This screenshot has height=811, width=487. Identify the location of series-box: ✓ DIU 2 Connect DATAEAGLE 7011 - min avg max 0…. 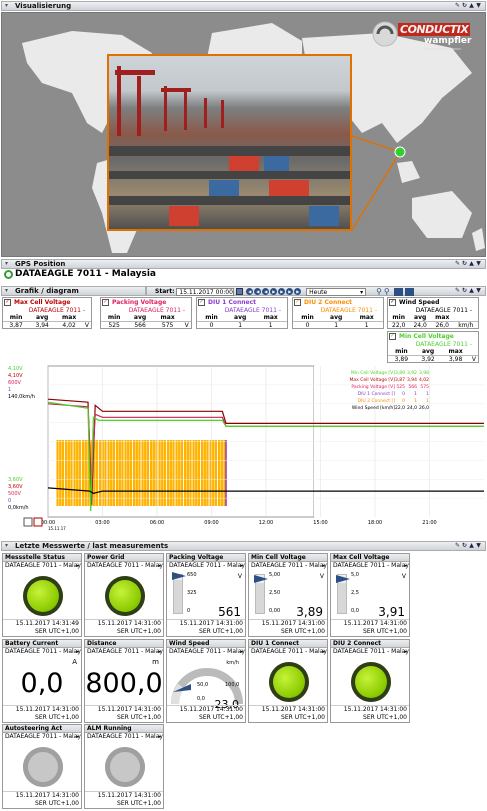
(338, 313).